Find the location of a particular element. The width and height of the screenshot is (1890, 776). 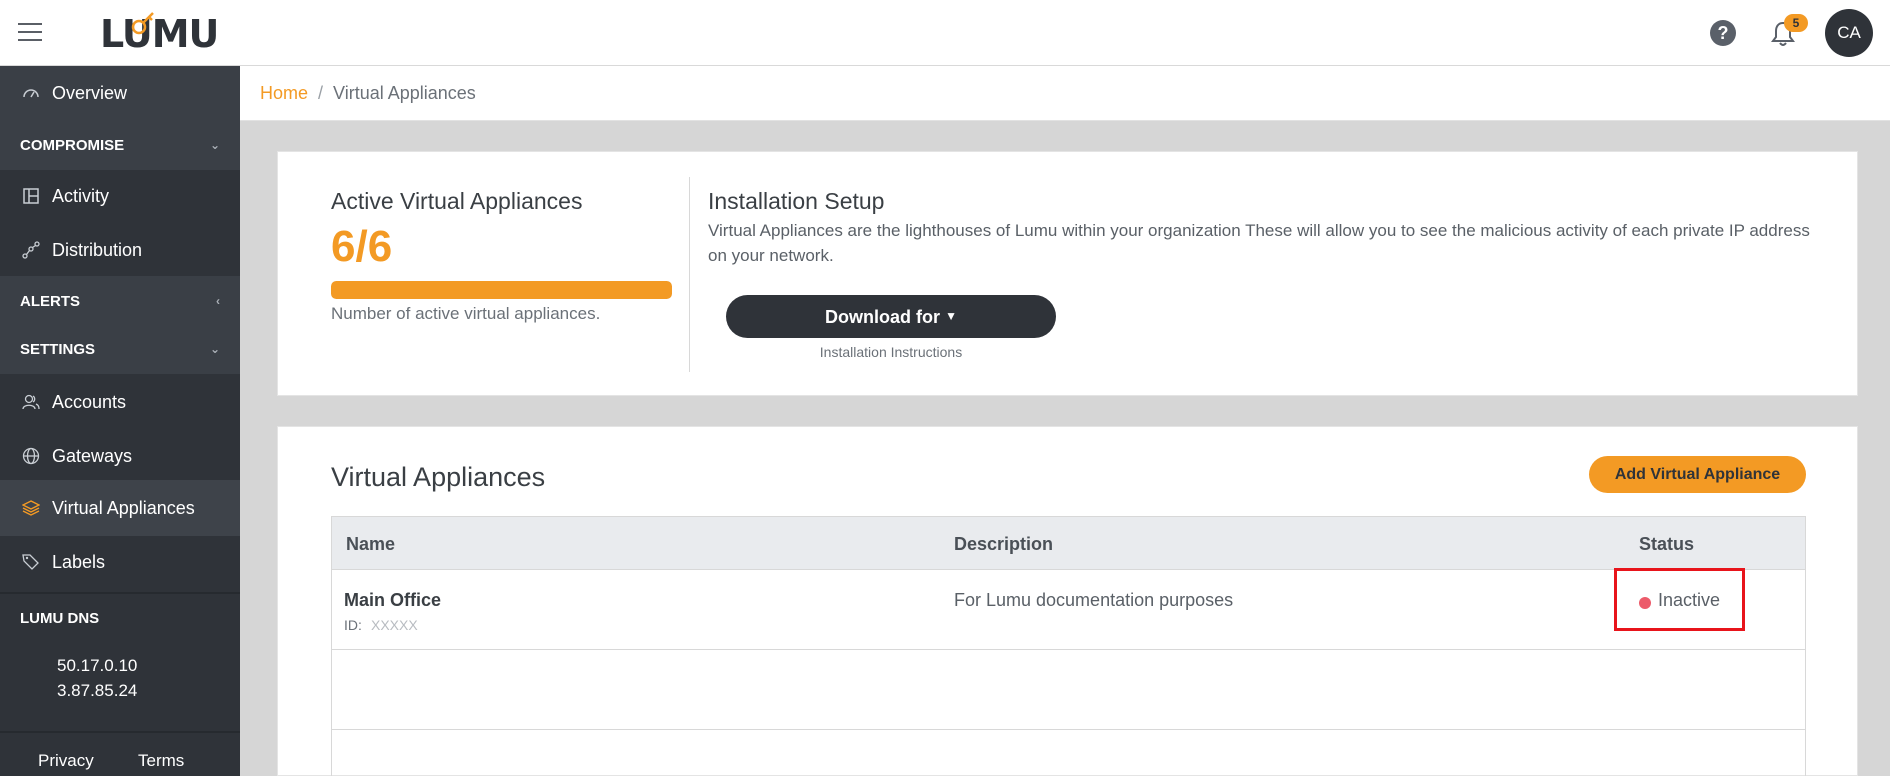

top-bar: LUMU ? 5 CA is located at coordinates (945, 33).